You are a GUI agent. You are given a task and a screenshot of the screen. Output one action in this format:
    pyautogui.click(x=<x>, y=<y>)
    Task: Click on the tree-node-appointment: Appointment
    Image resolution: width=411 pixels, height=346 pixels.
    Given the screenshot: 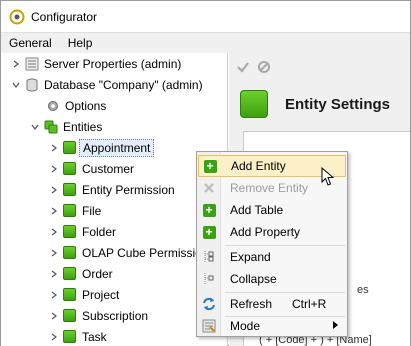 What is the action you would take?
    pyautogui.click(x=102, y=147)
    